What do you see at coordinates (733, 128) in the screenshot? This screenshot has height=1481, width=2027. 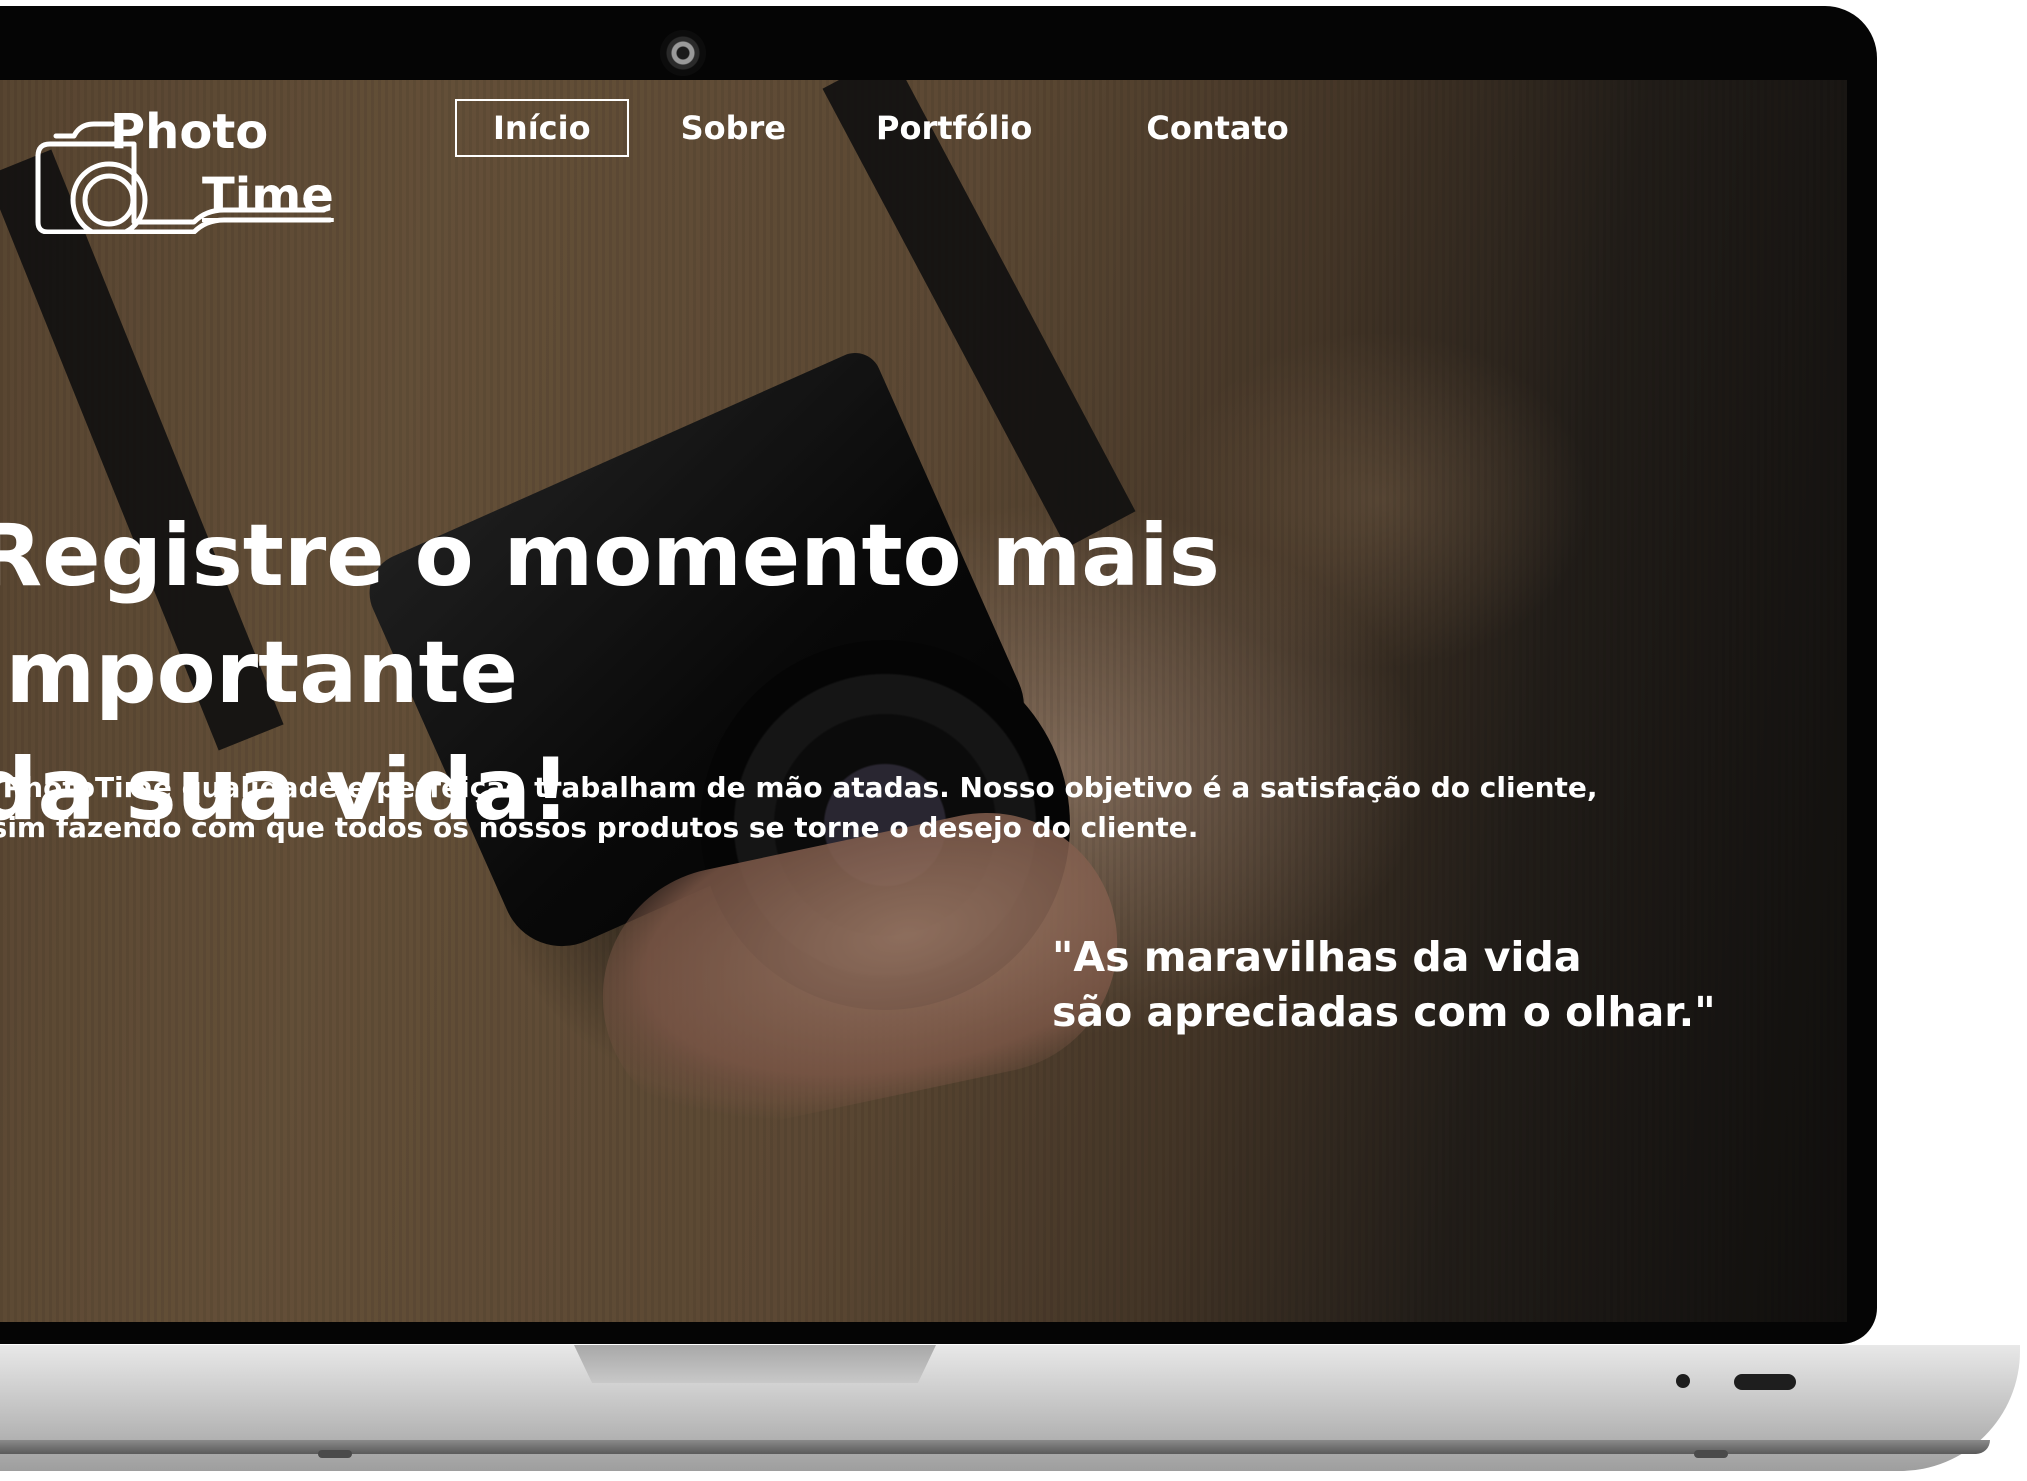 I see `nav-link-sobre: Sobre` at bounding box center [733, 128].